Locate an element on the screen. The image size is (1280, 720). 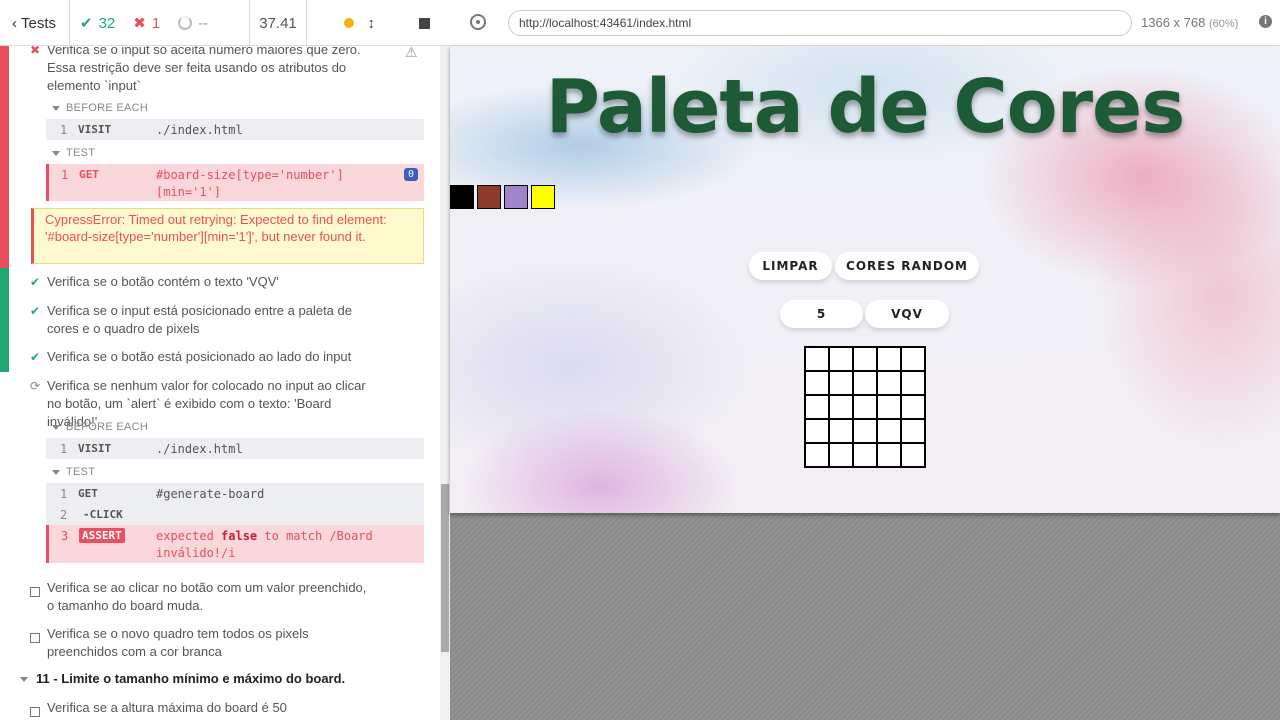
board-size-input: 5 is located at coordinates (821, 314).